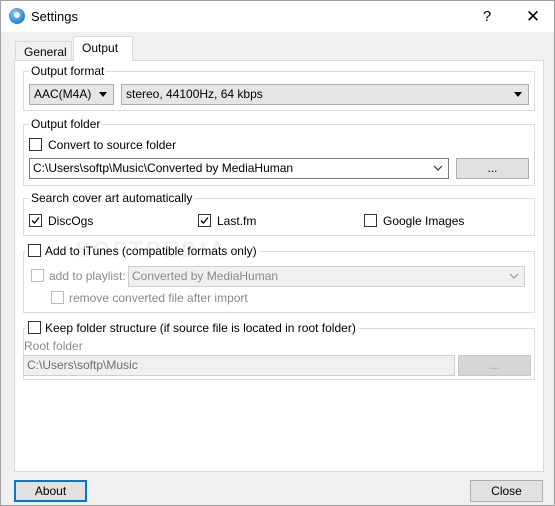 The height and width of the screenshot is (506, 555). I want to click on convert-to-source-label: Convert to source folder, so click(112, 145).